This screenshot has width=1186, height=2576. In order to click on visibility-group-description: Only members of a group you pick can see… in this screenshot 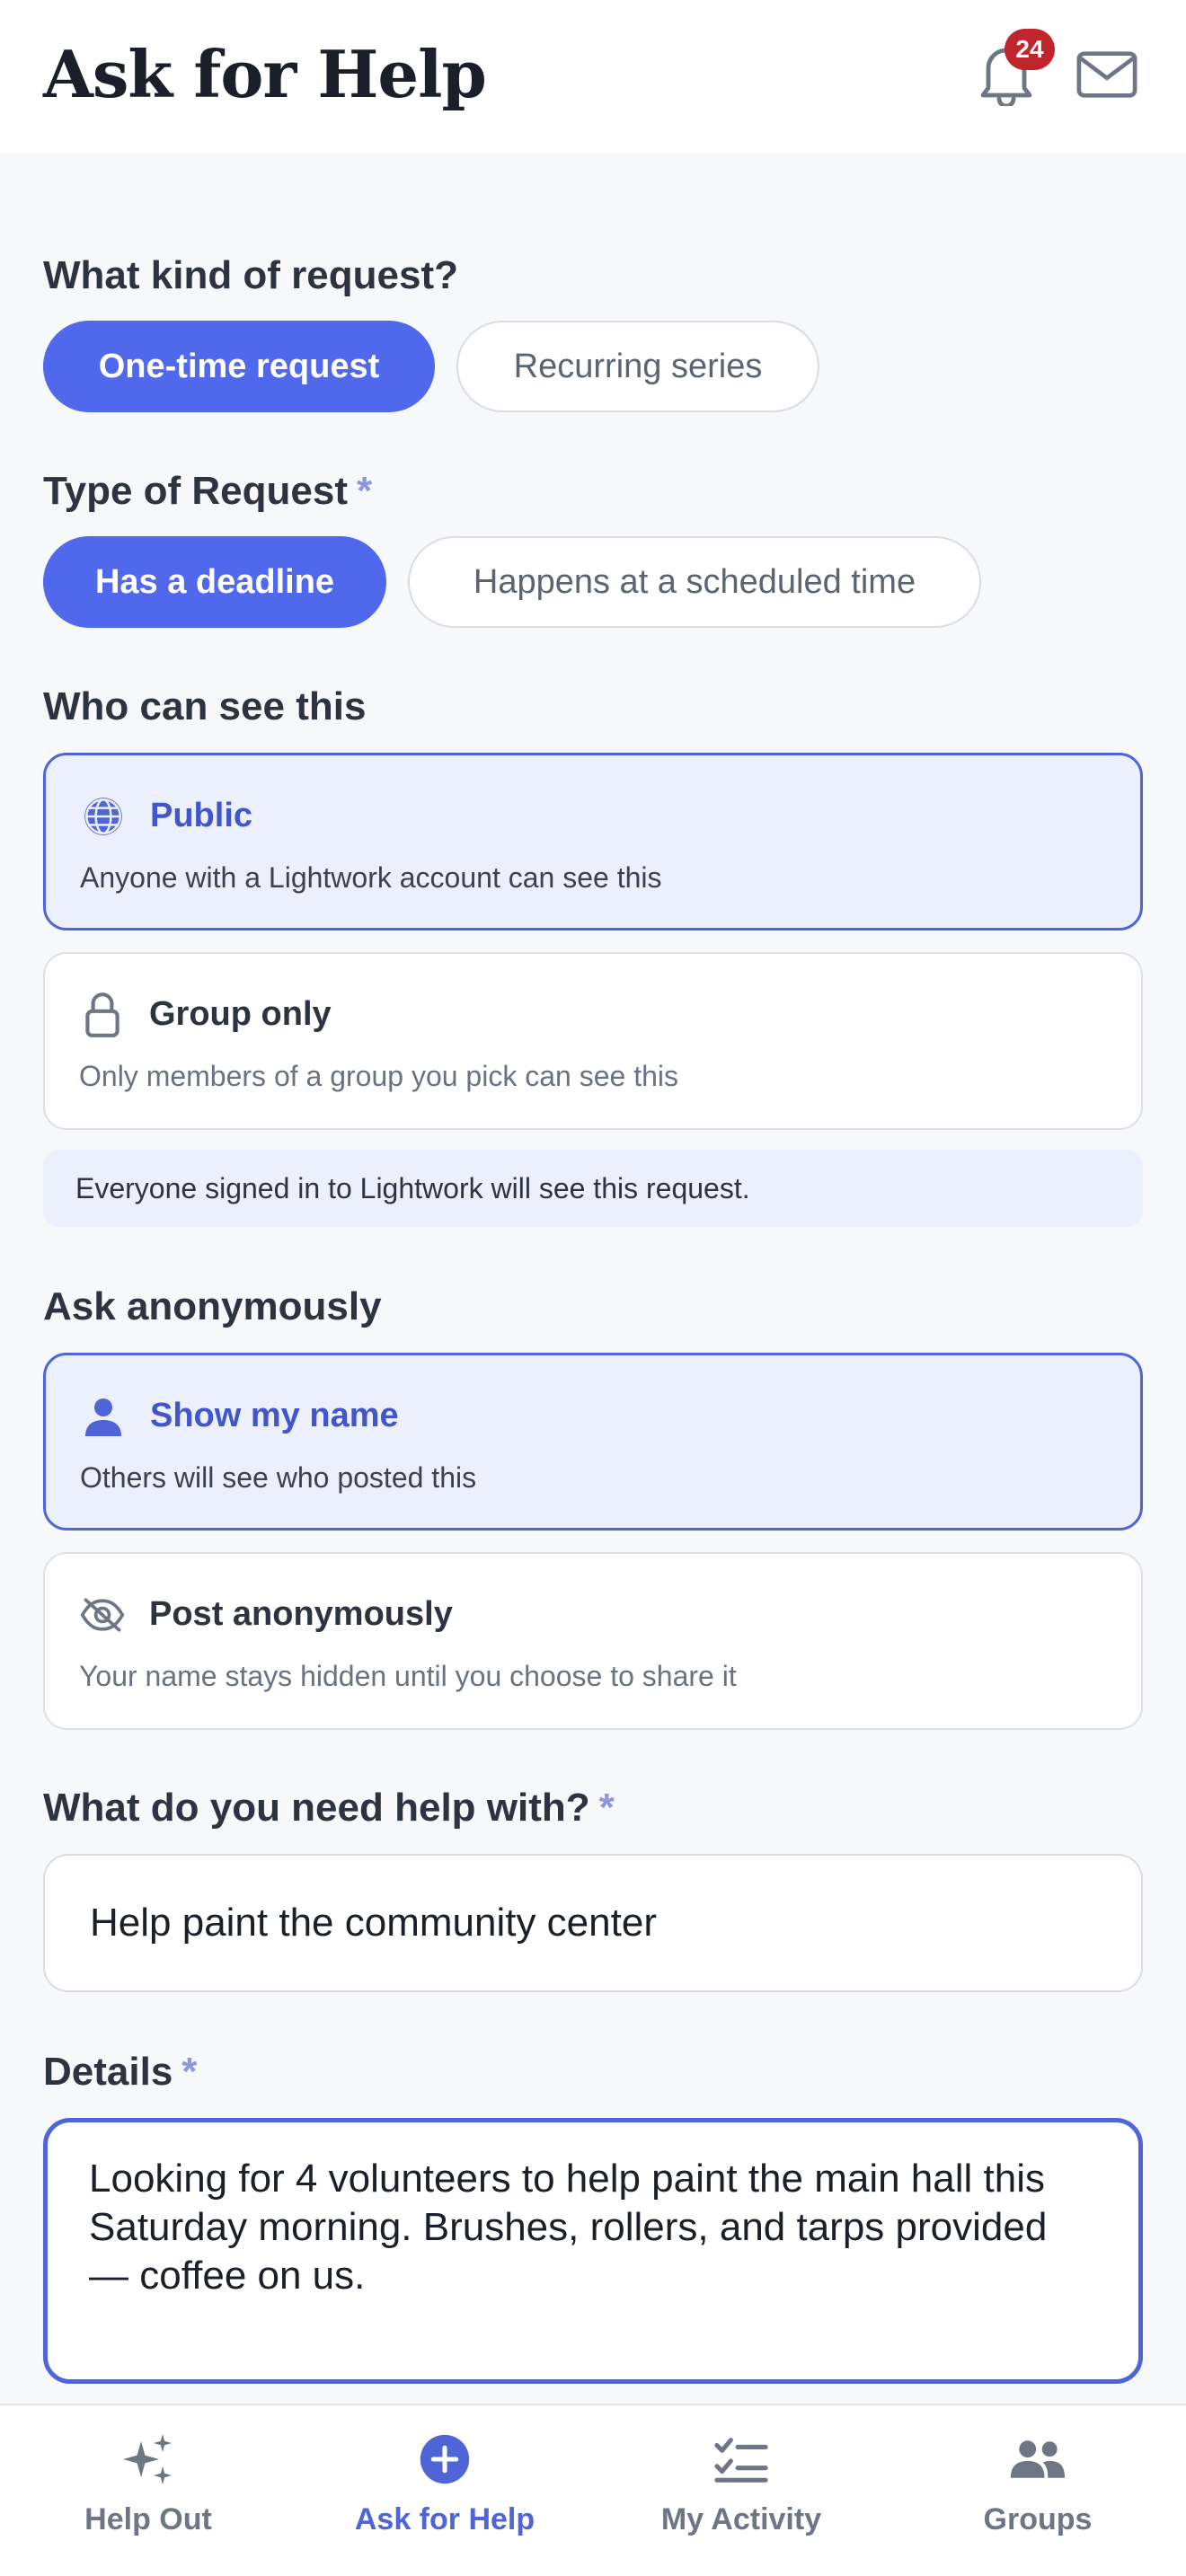, I will do `click(378, 1076)`.